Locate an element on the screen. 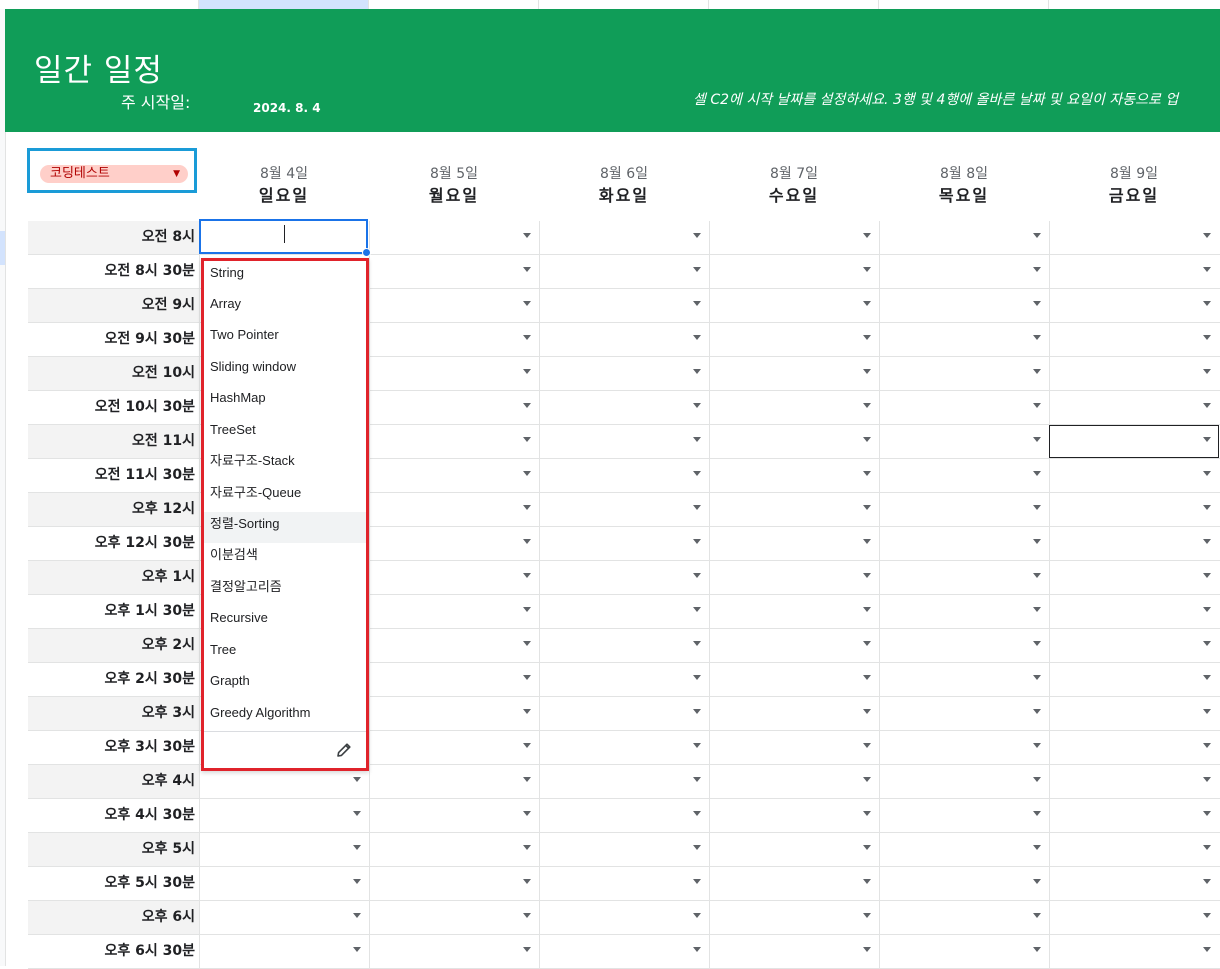 This screenshot has height=969, width=1220. category-chip: 코딩테스트 ▼ is located at coordinates (114, 174).